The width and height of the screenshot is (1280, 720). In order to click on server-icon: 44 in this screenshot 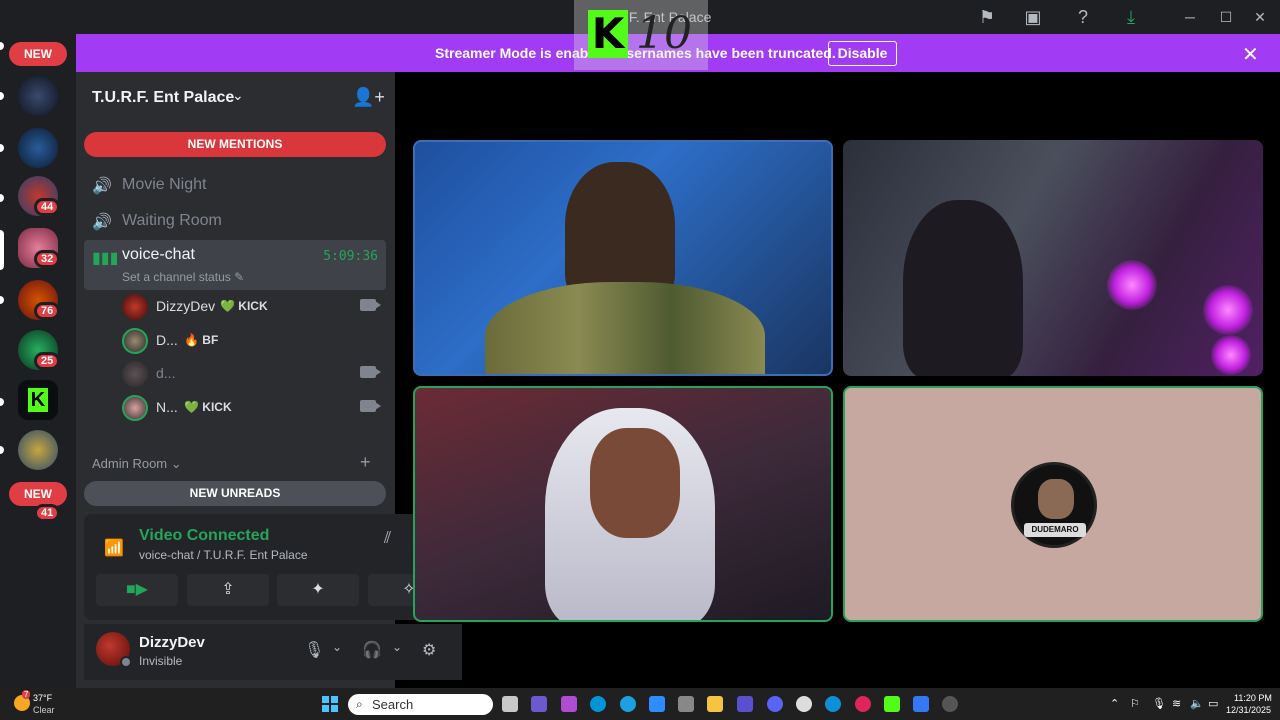, I will do `click(39, 196)`.